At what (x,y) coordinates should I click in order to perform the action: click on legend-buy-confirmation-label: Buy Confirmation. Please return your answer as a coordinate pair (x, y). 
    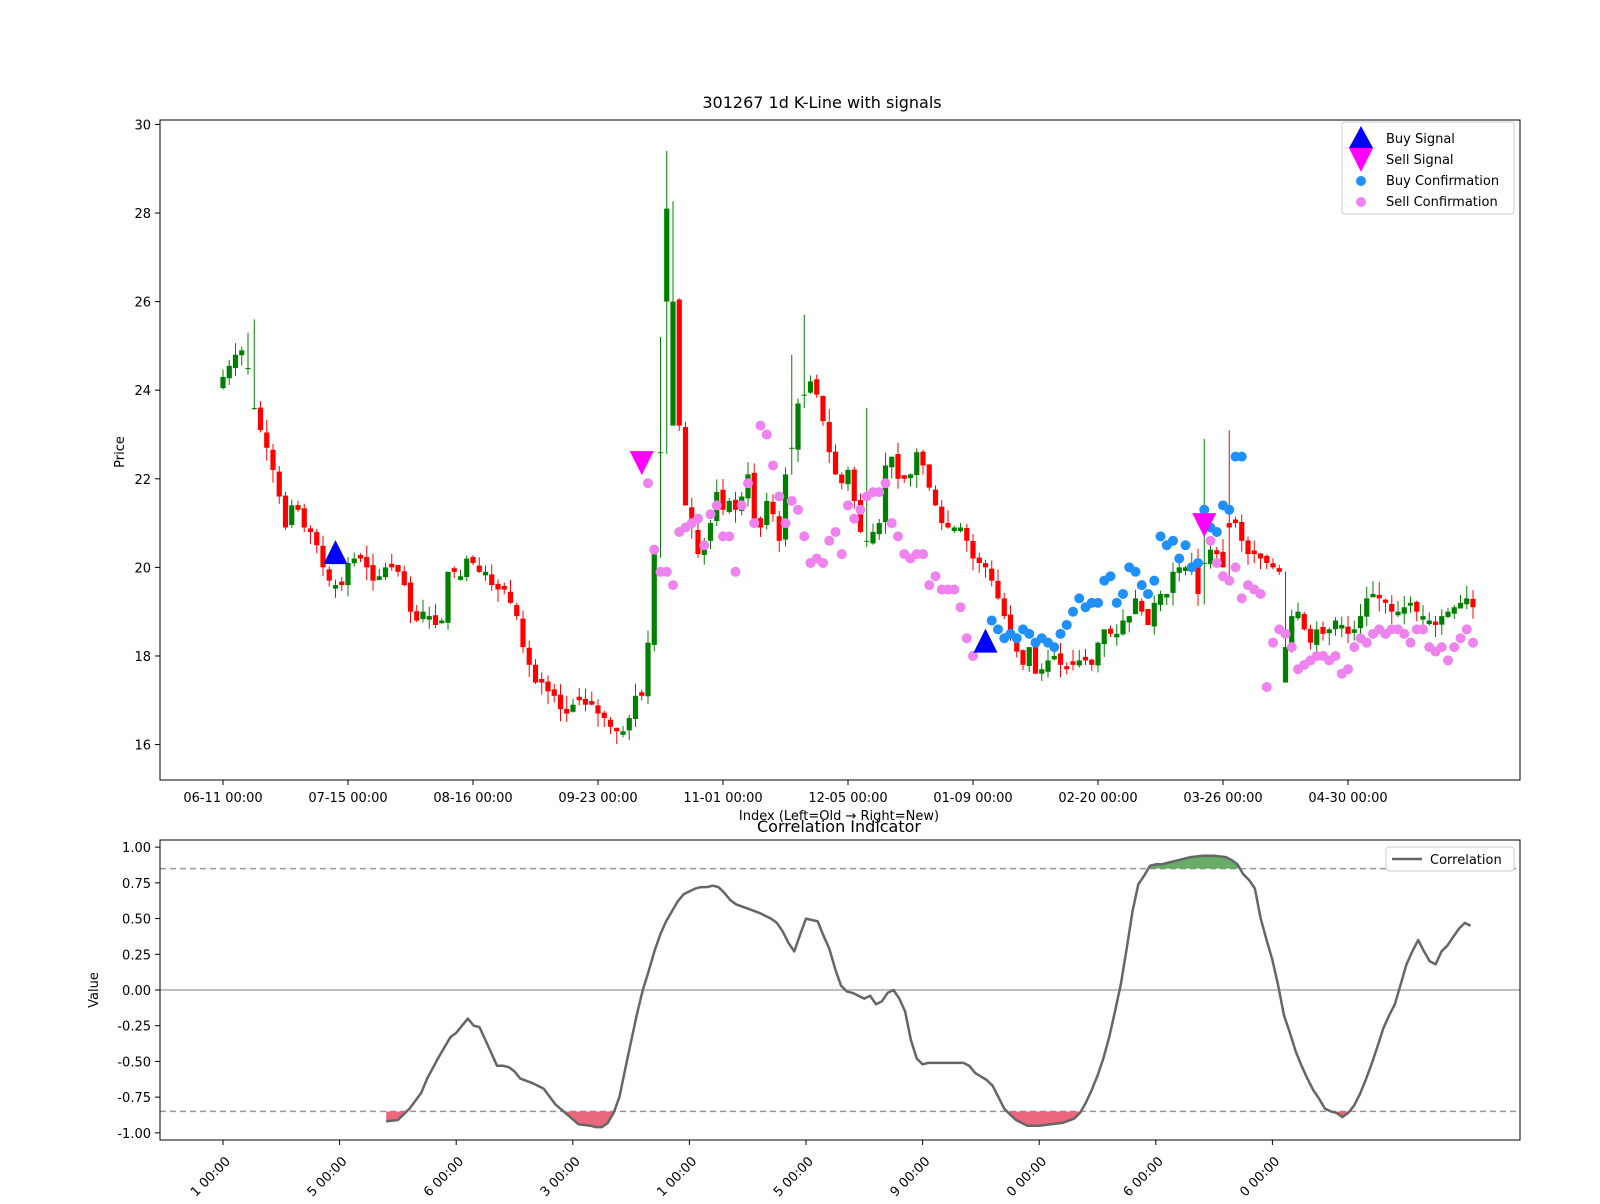
    Looking at the image, I should click on (1442, 181).